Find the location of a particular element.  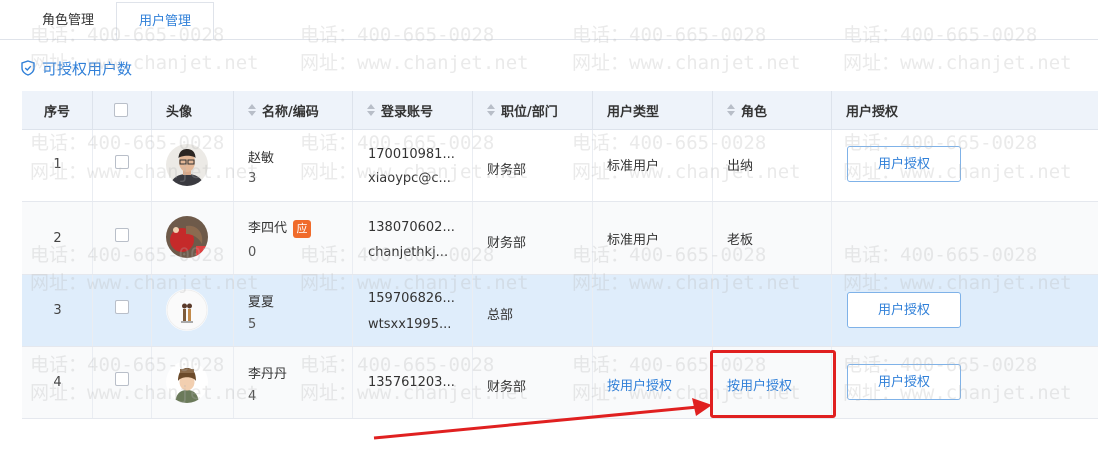

user-dept: 总部 is located at coordinates (500, 315).